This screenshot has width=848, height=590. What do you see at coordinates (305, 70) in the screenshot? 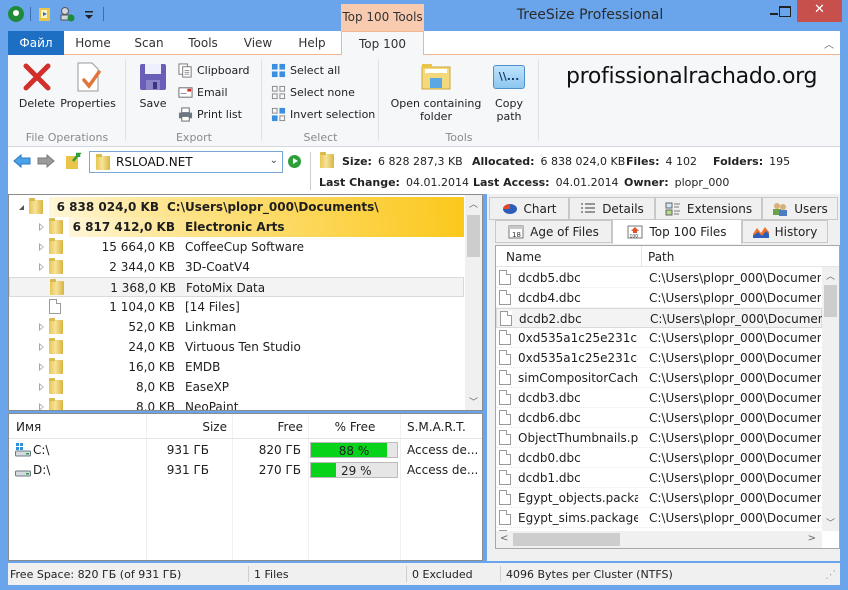
I see `select-all-button: Select all` at bounding box center [305, 70].